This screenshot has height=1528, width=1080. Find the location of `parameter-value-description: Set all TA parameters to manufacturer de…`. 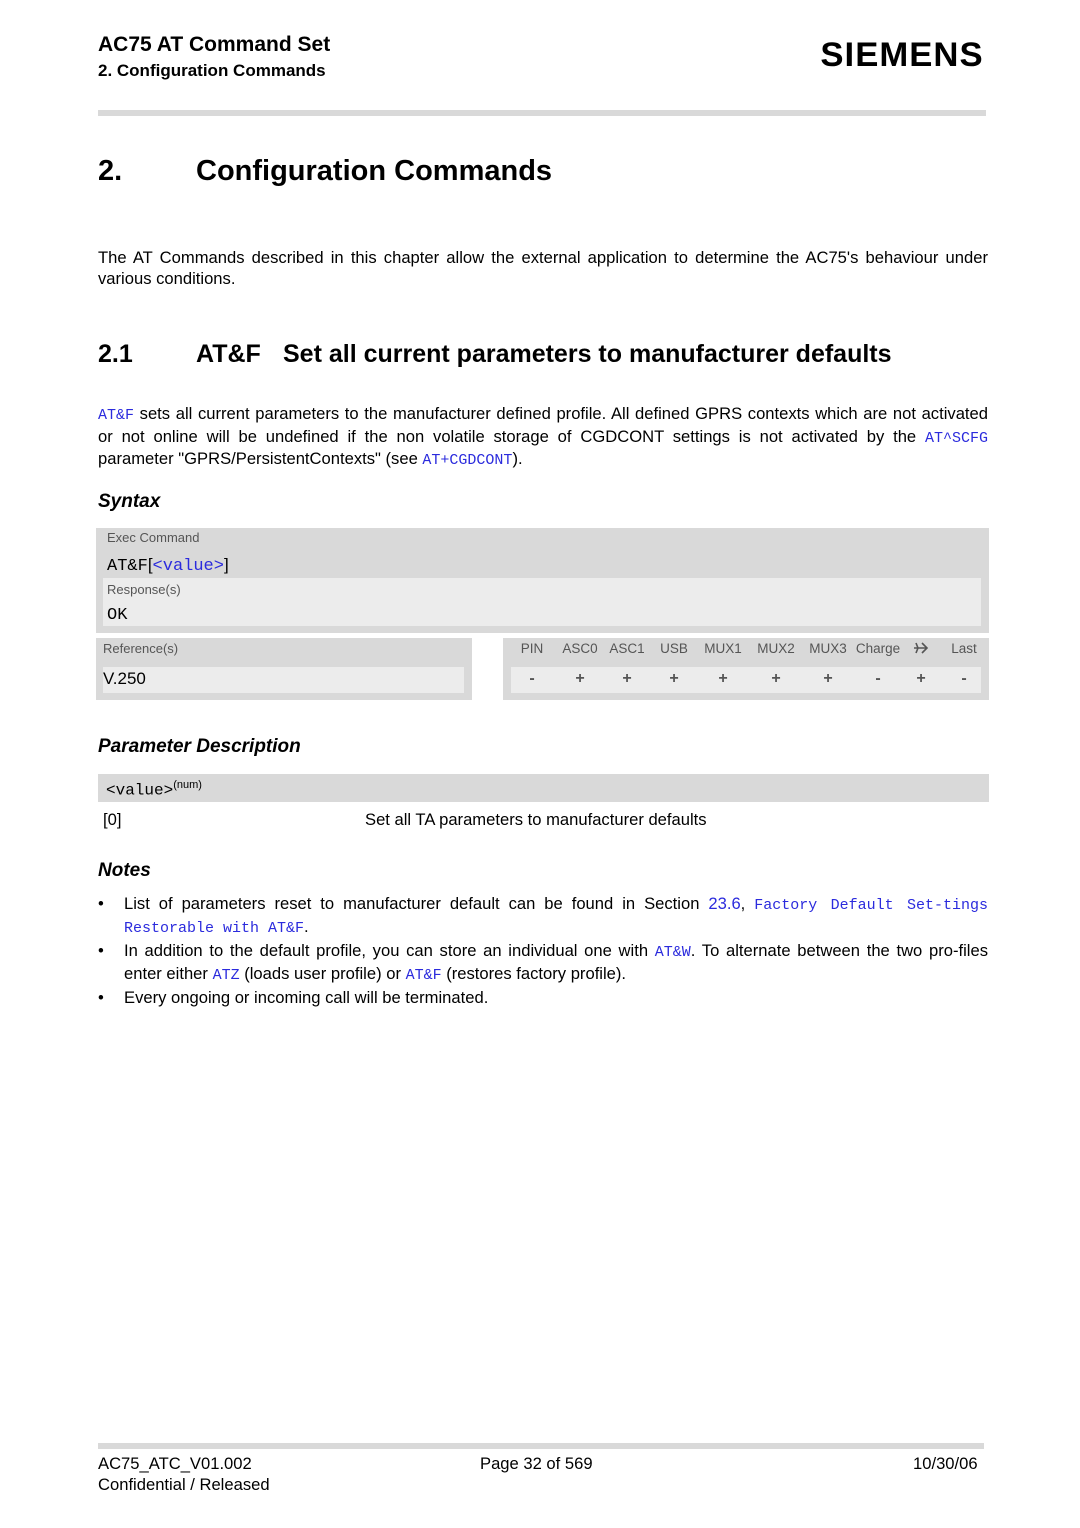

parameter-value-description: Set all TA parameters to manufacturer de… is located at coordinates (536, 819).